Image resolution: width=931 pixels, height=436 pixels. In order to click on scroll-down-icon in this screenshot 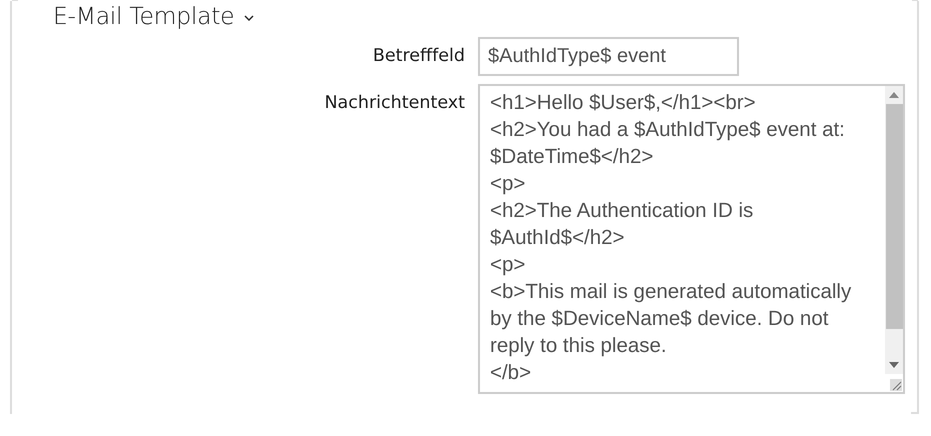, I will do `click(894, 365)`.